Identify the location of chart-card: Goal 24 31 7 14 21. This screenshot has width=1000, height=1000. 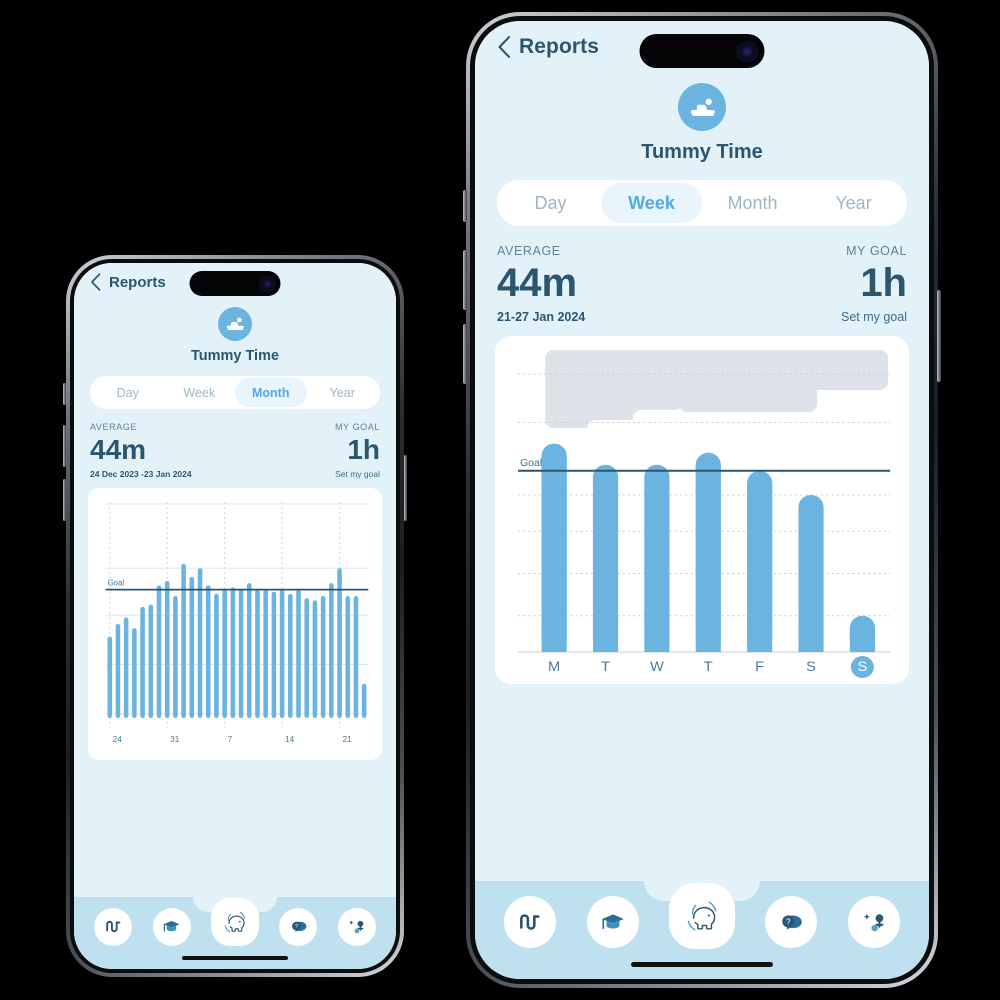
(235, 624).